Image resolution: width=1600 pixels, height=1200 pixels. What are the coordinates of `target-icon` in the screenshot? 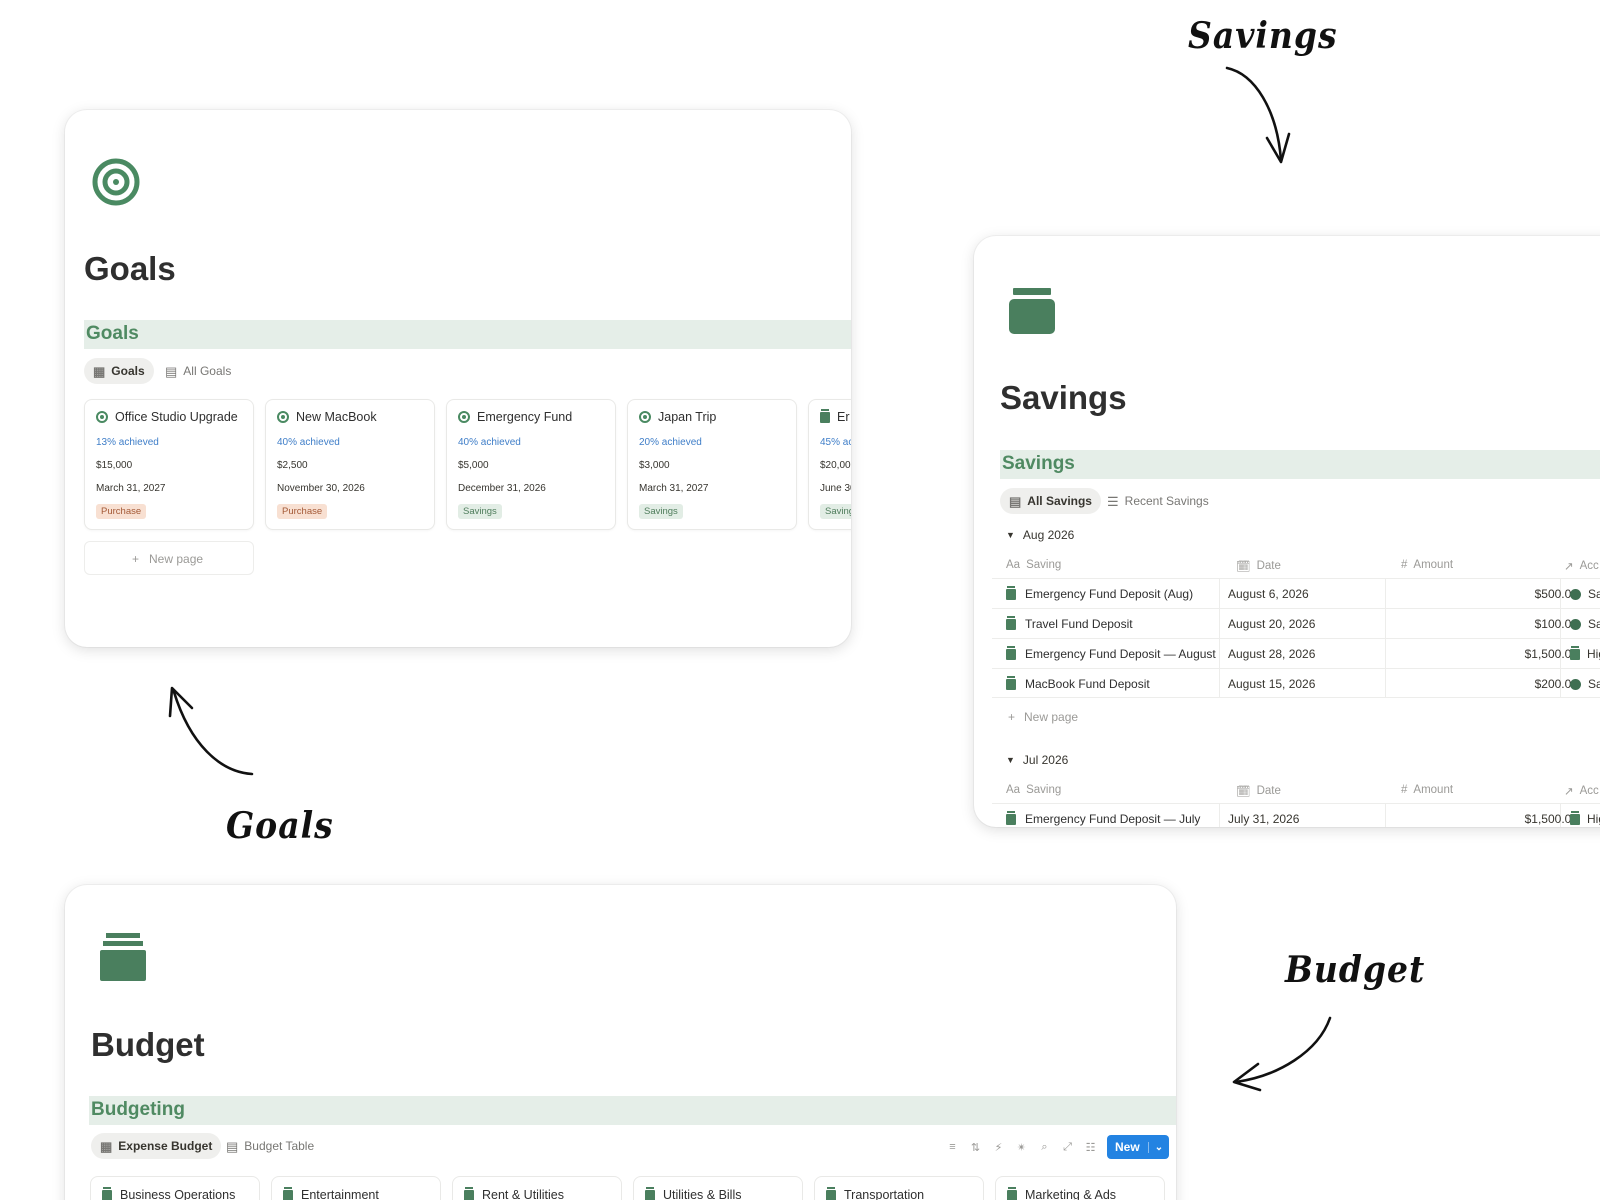 It's located at (116, 182).